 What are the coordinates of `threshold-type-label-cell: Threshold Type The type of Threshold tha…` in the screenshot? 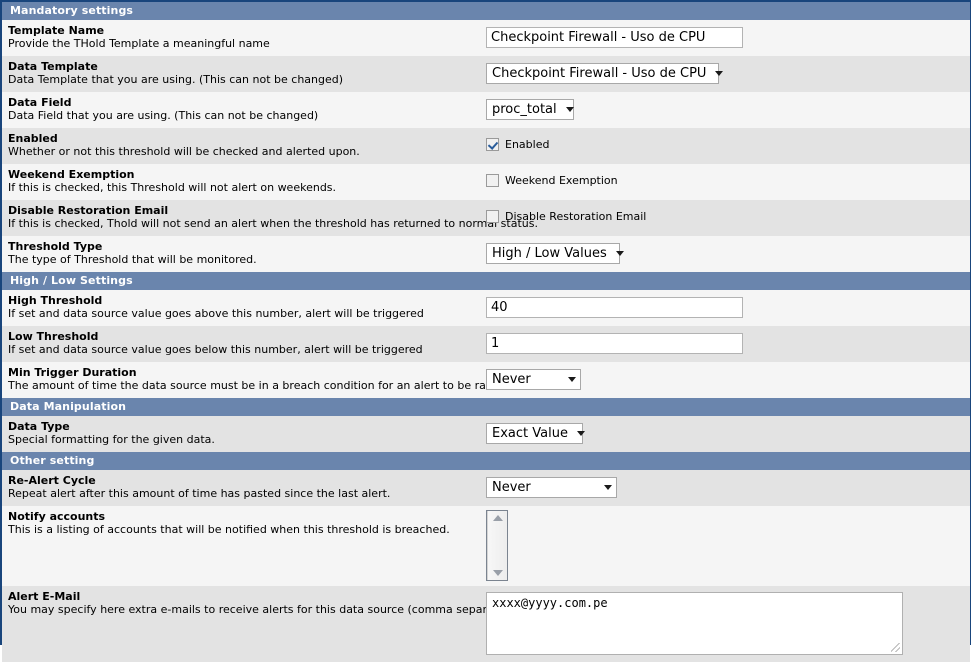 It's located at (244, 254).